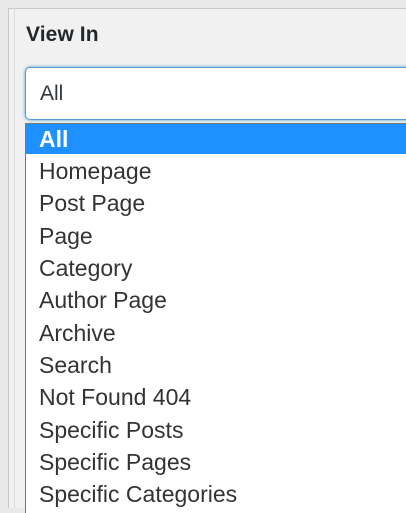  I want to click on option-post-page: Post Page, so click(216, 203).